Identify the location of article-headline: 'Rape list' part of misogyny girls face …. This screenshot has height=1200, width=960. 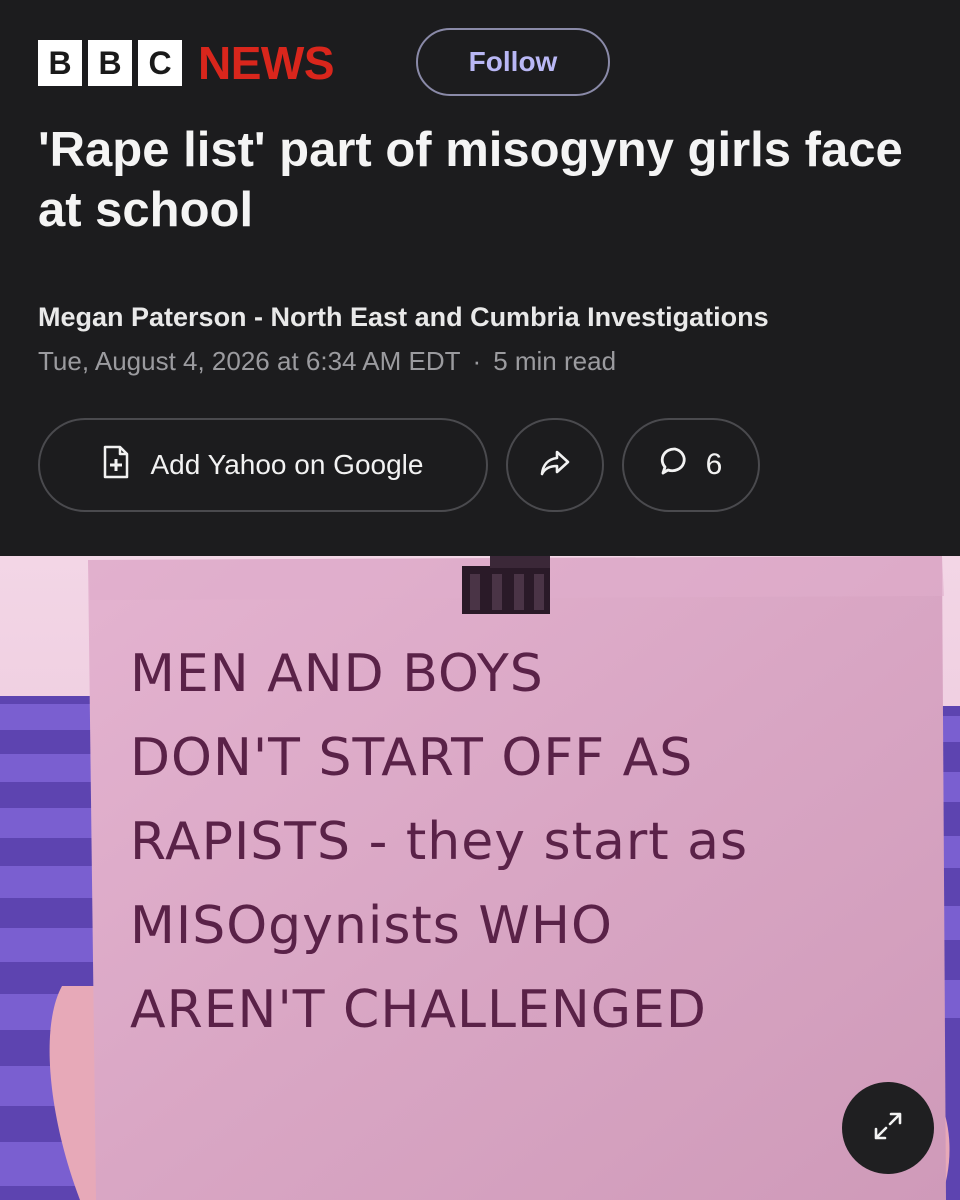
(470, 180).